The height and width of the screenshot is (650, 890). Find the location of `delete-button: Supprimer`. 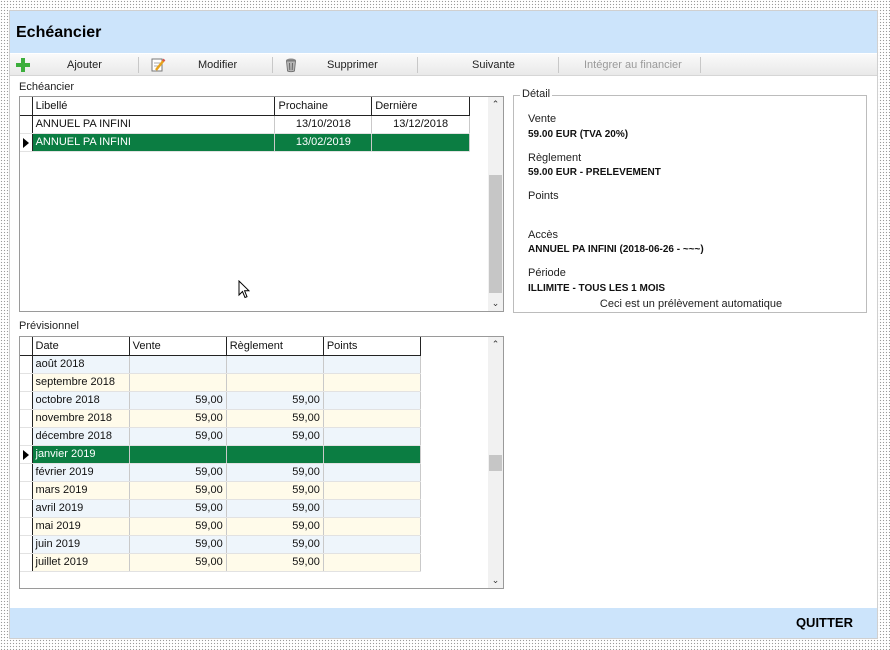

delete-button: Supprimer is located at coordinates (330, 65).